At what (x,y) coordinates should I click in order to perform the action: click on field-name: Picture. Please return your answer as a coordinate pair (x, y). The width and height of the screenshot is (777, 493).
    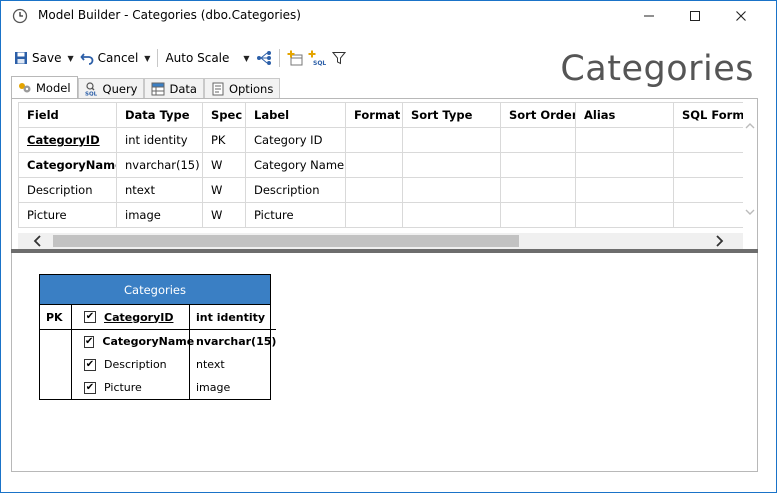
    Looking at the image, I should click on (47, 215).